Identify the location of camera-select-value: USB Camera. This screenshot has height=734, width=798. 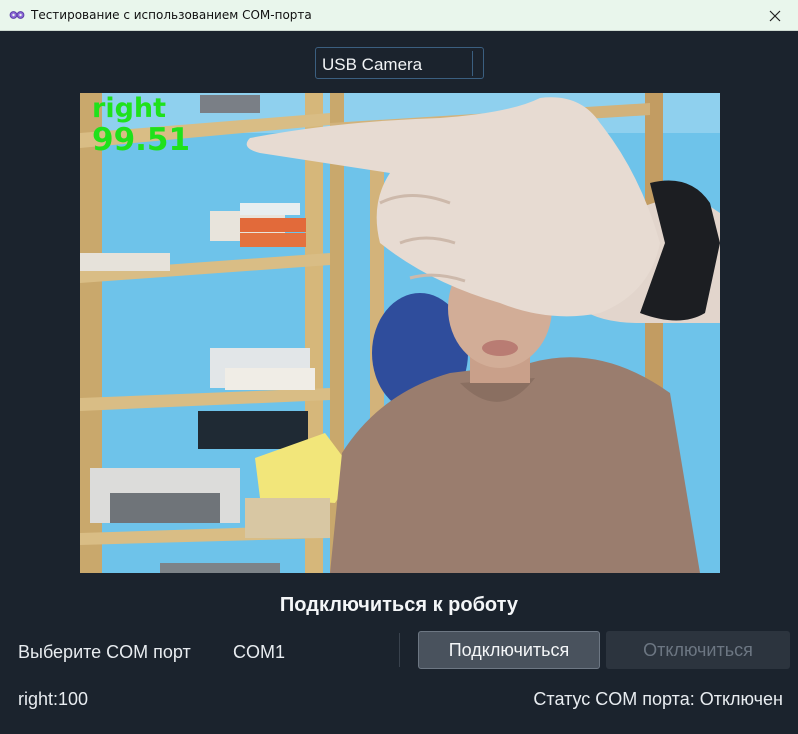
(372, 64).